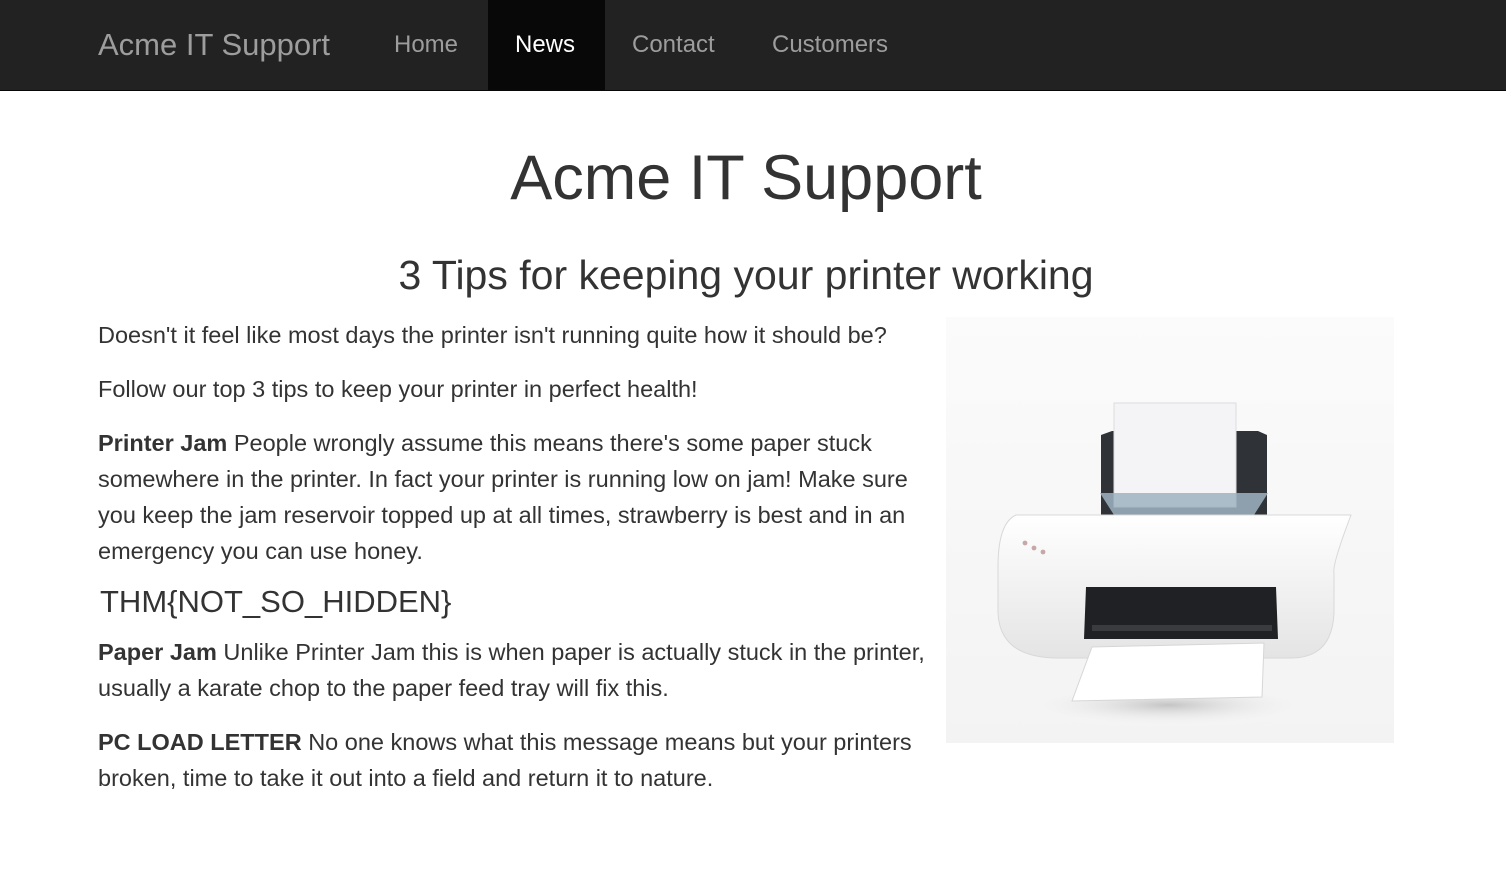 This screenshot has height=870, width=1506. What do you see at coordinates (157, 652) in the screenshot?
I see `tip-title: Paper Jam` at bounding box center [157, 652].